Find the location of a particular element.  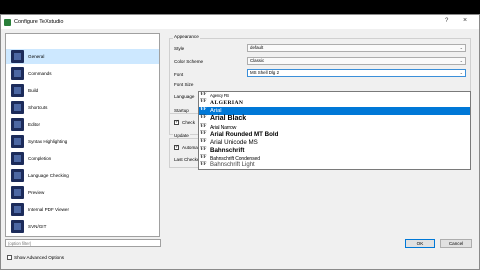

font-option-arial-narrow: ŦF Arial Narrow is located at coordinates (334, 127).